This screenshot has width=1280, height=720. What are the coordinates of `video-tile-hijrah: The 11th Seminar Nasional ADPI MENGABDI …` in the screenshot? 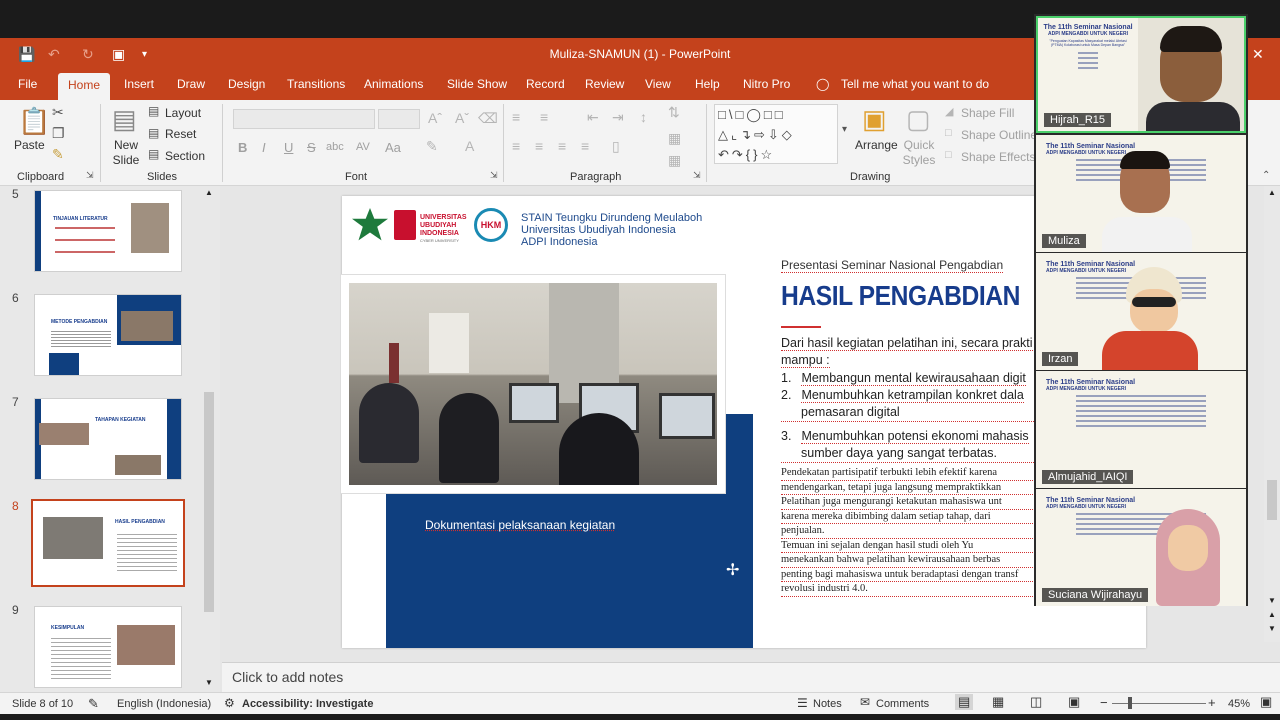 It's located at (1141, 74).